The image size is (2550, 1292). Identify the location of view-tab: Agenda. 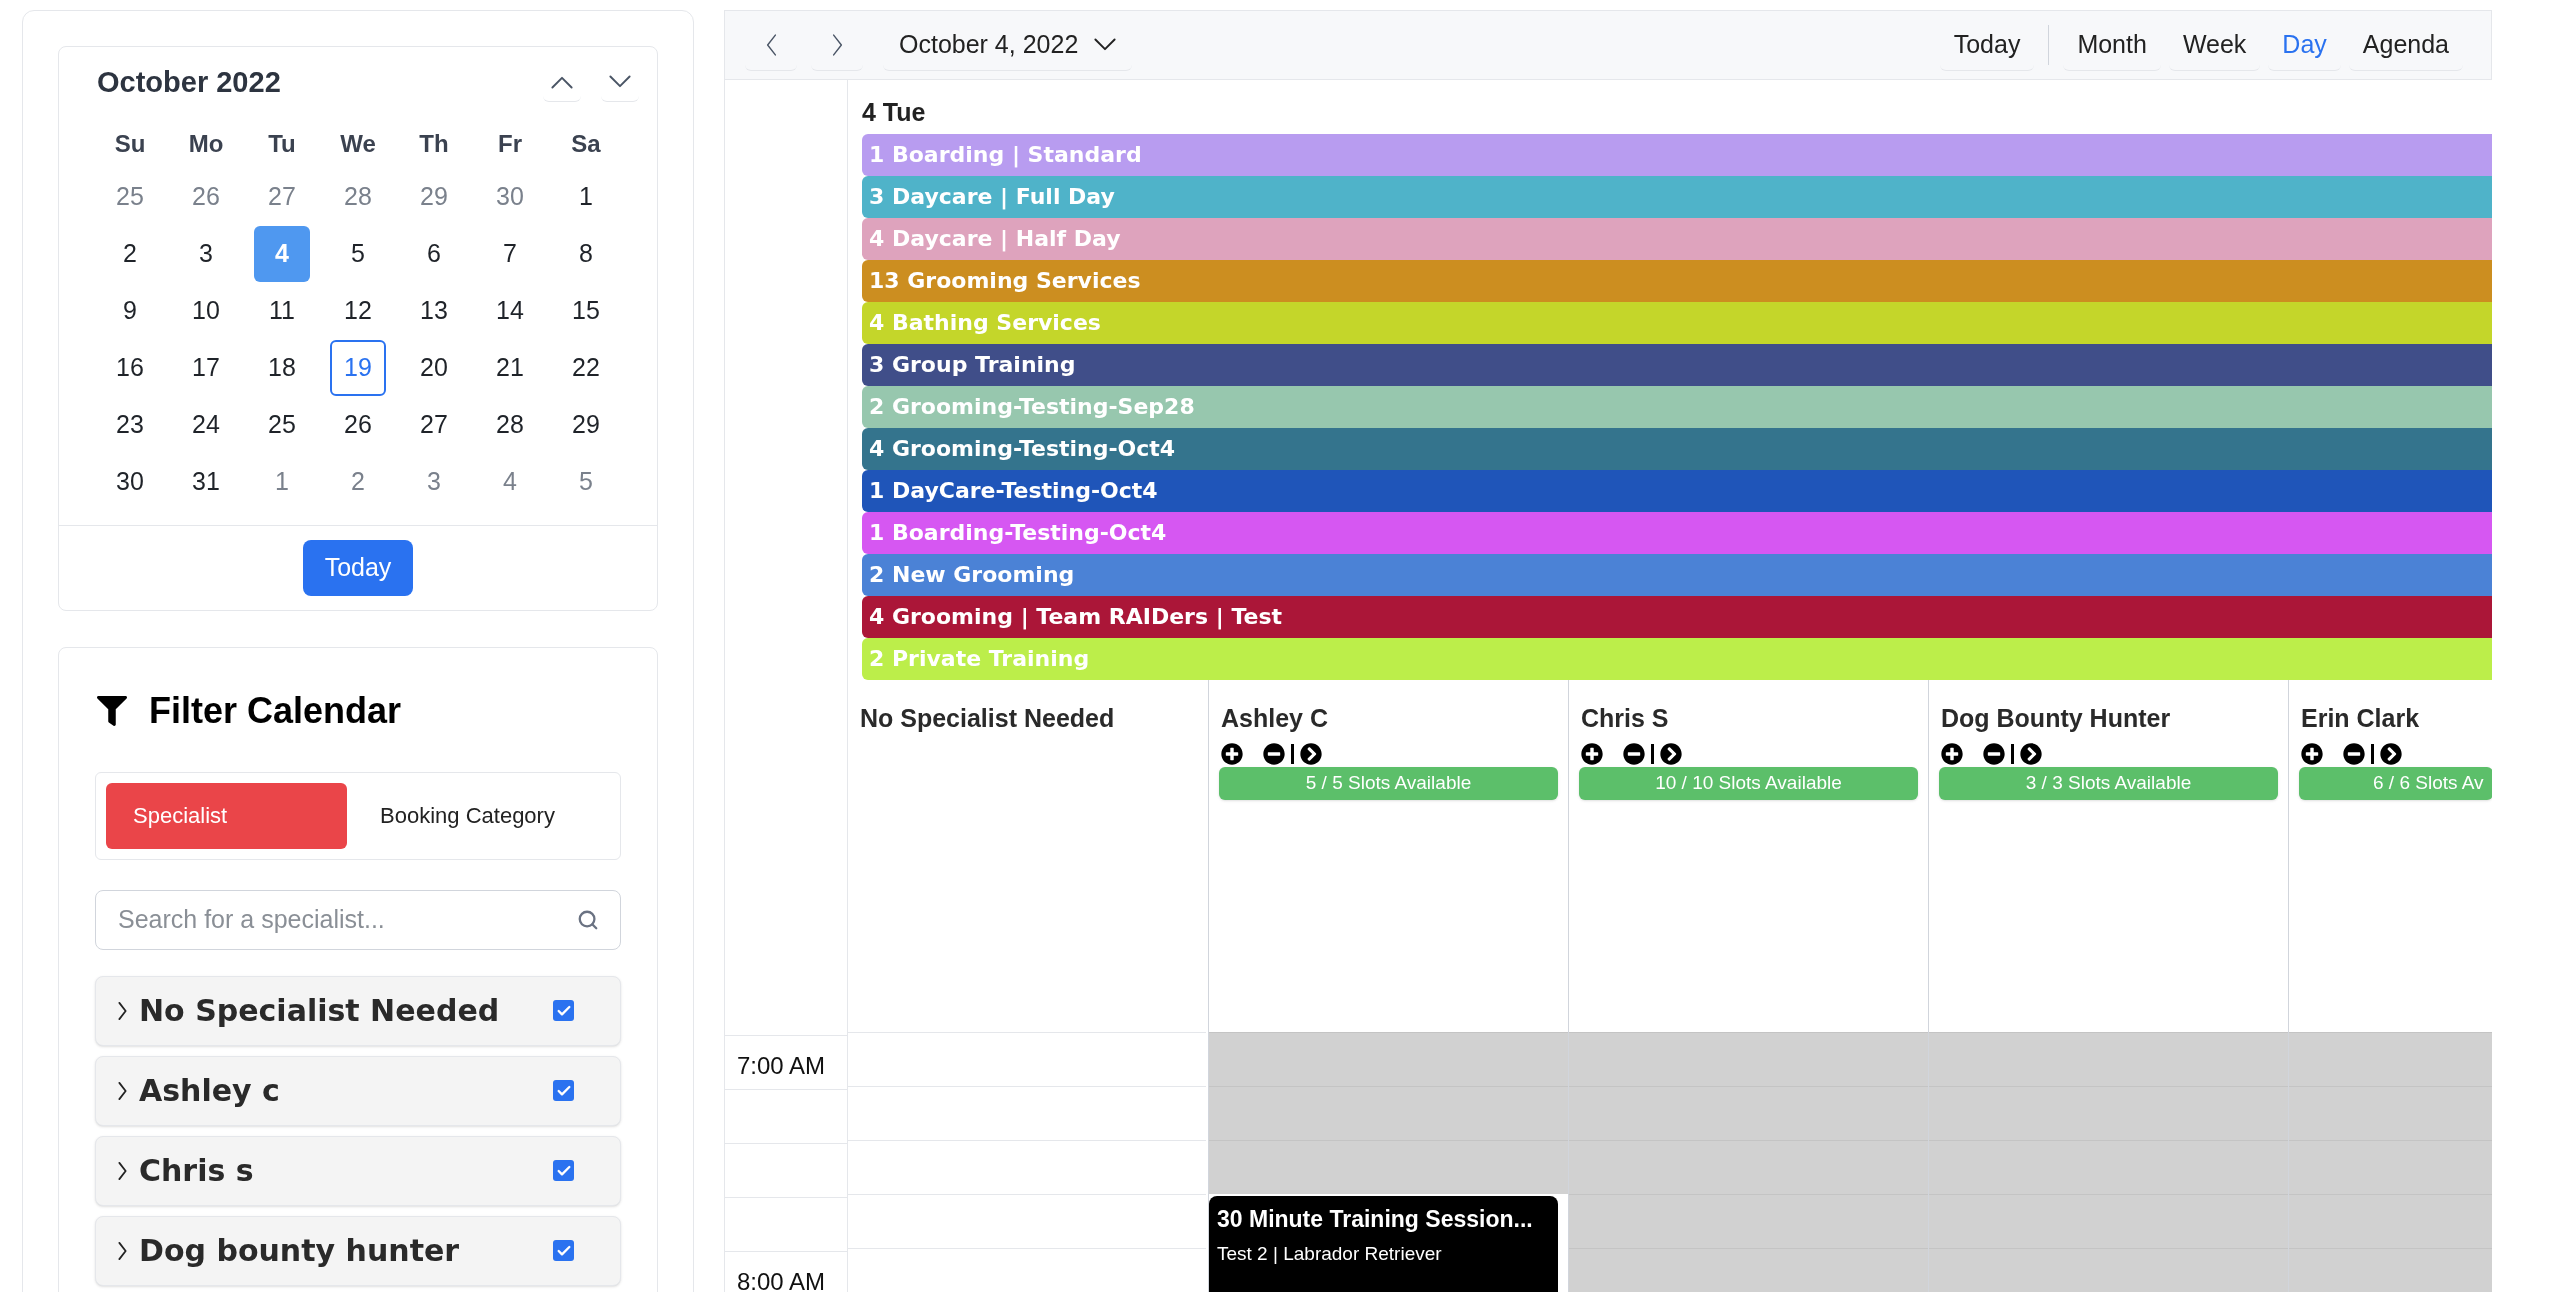
(2405, 45).